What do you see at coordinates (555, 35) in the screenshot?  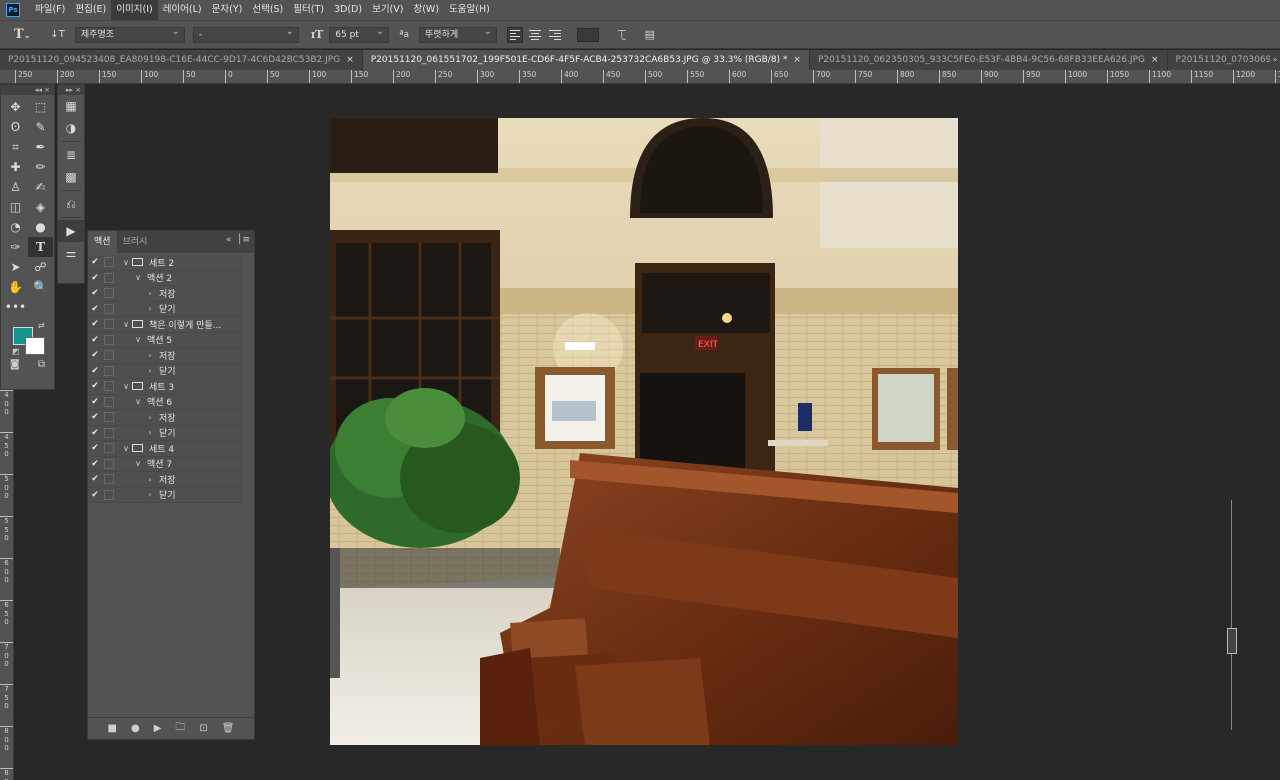 I see `align-right-button` at bounding box center [555, 35].